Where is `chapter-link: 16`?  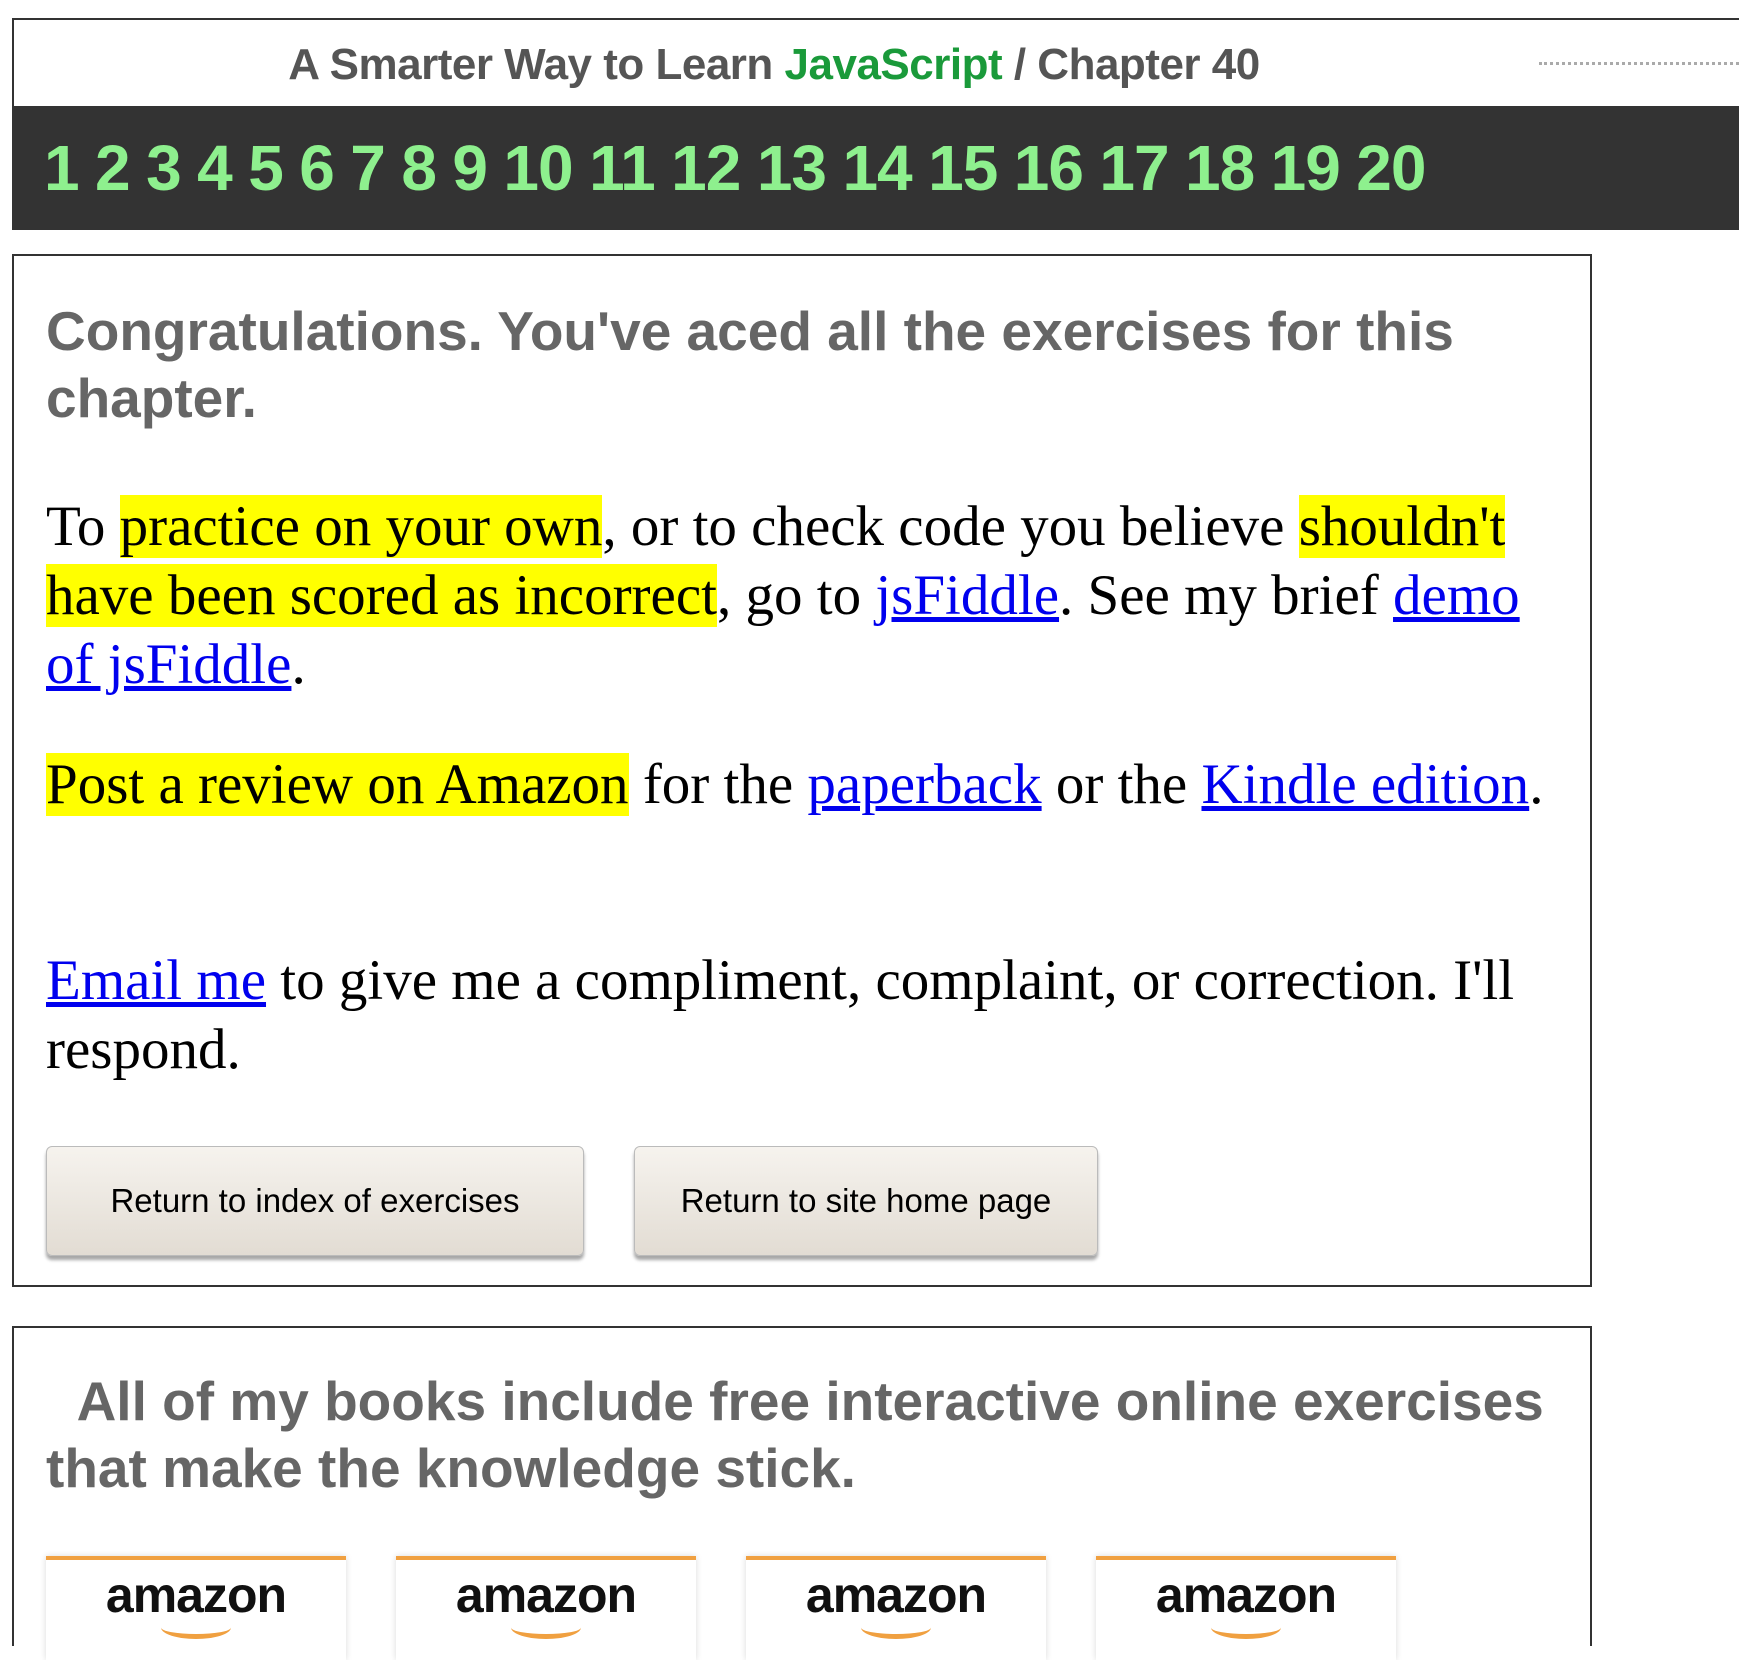 chapter-link: 16 is located at coordinates (1049, 168).